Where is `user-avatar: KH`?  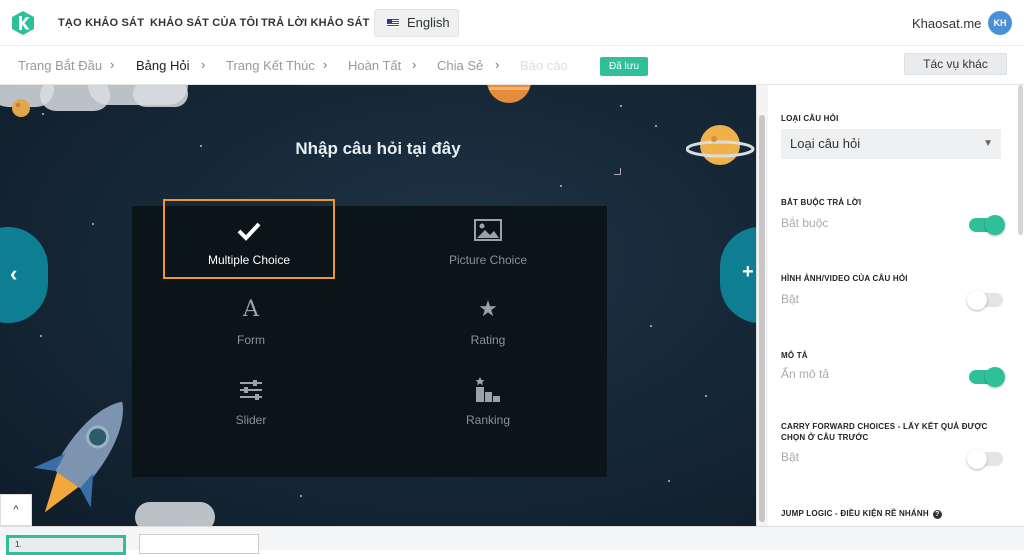
user-avatar: KH is located at coordinates (1000, 23).